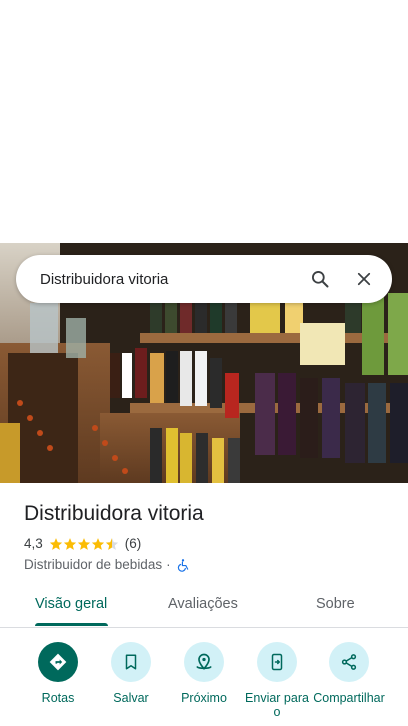 This screenshot has width=408, height=726. I want to click on directions-icon, so click(58, 662).